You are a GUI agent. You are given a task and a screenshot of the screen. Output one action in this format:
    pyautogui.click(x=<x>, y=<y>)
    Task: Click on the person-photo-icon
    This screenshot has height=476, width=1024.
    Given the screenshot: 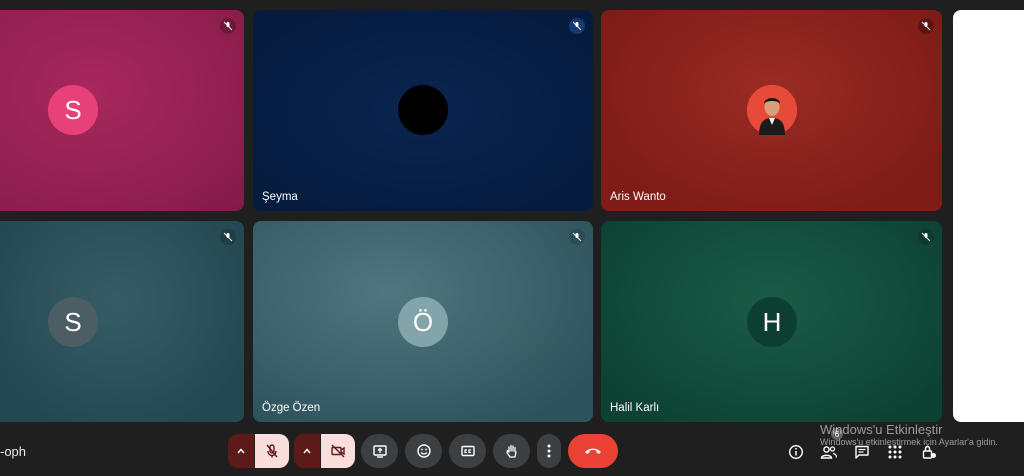 What is the action you would take?
    pyautogui.click(x=772, y=110)
    